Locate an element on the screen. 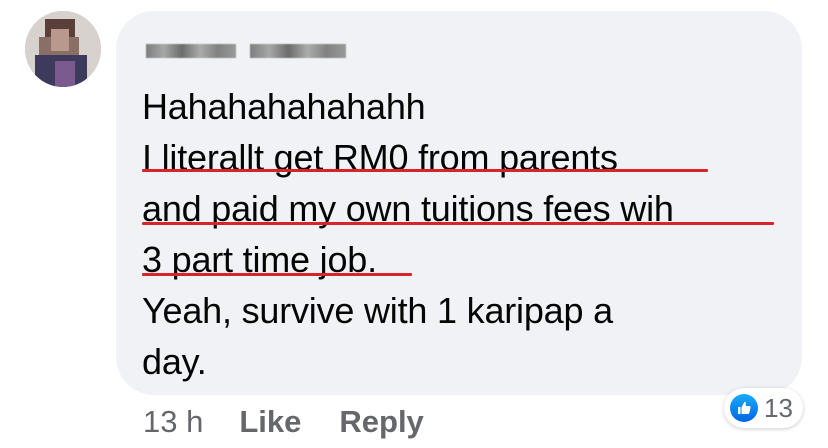  redacted-first-name is located at coordinates (191, 51).